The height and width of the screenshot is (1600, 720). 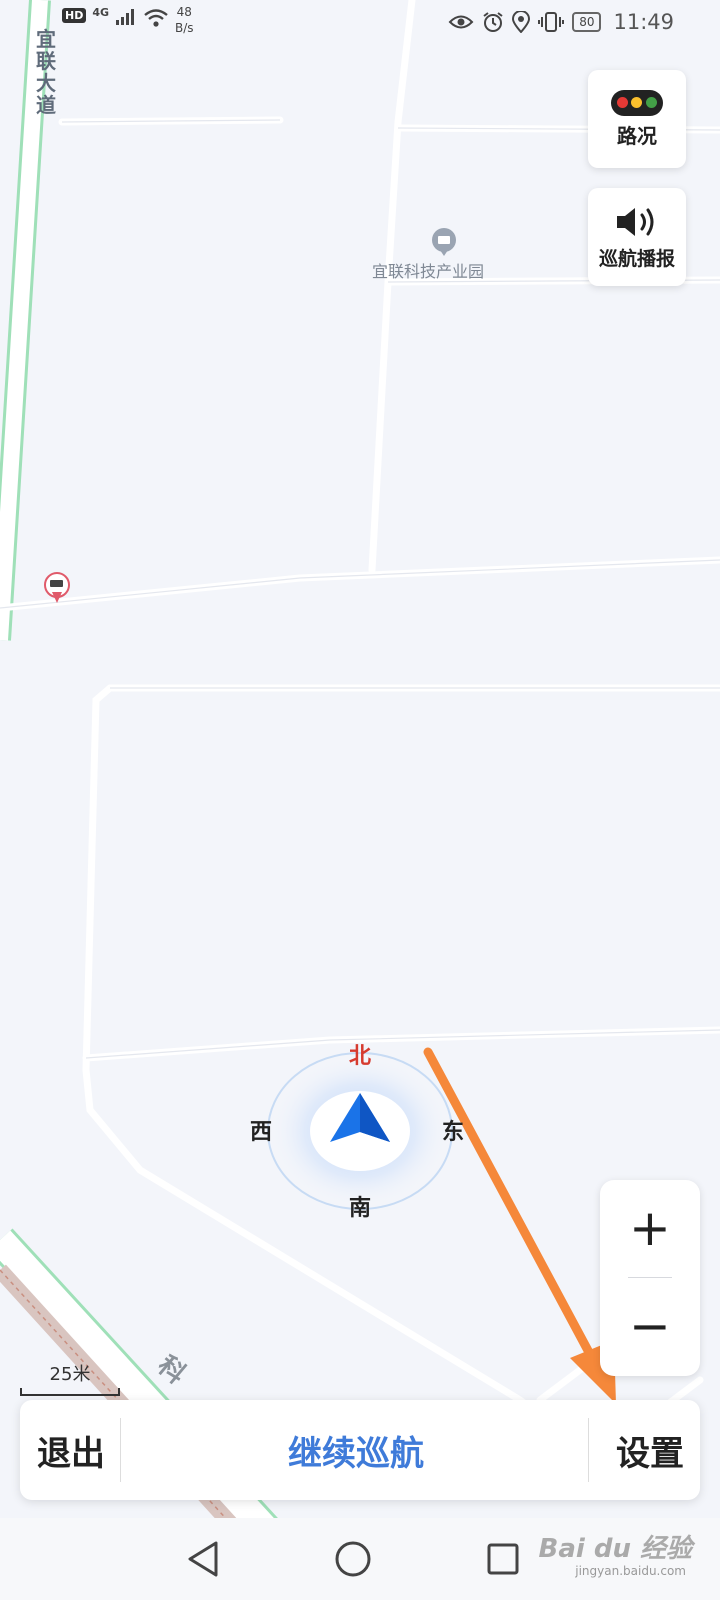 I want to click on scale-label: 25米, so click(x=70, y=1374).